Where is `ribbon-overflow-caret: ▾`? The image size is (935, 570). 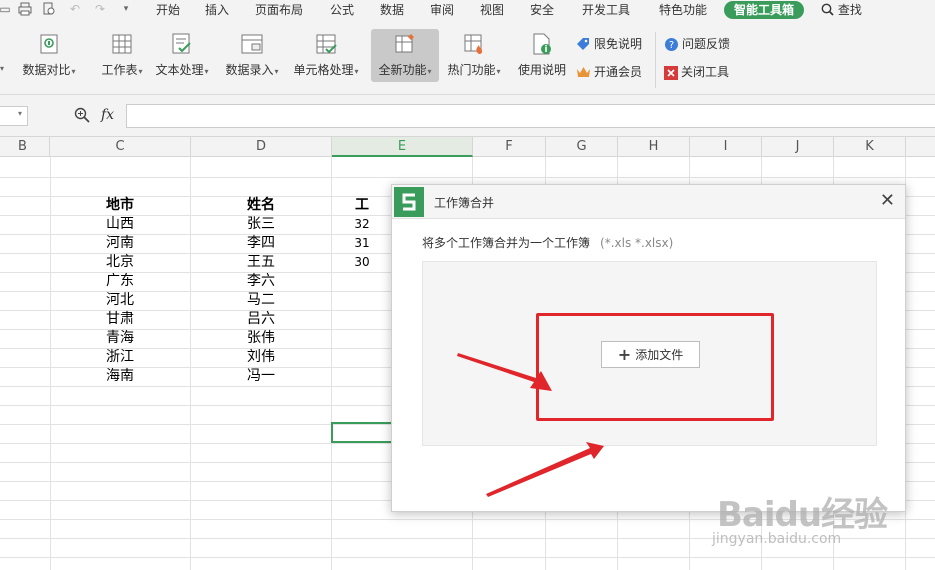 ribbon-overflow-caret: ▾ is located at coordinates (2, 68).